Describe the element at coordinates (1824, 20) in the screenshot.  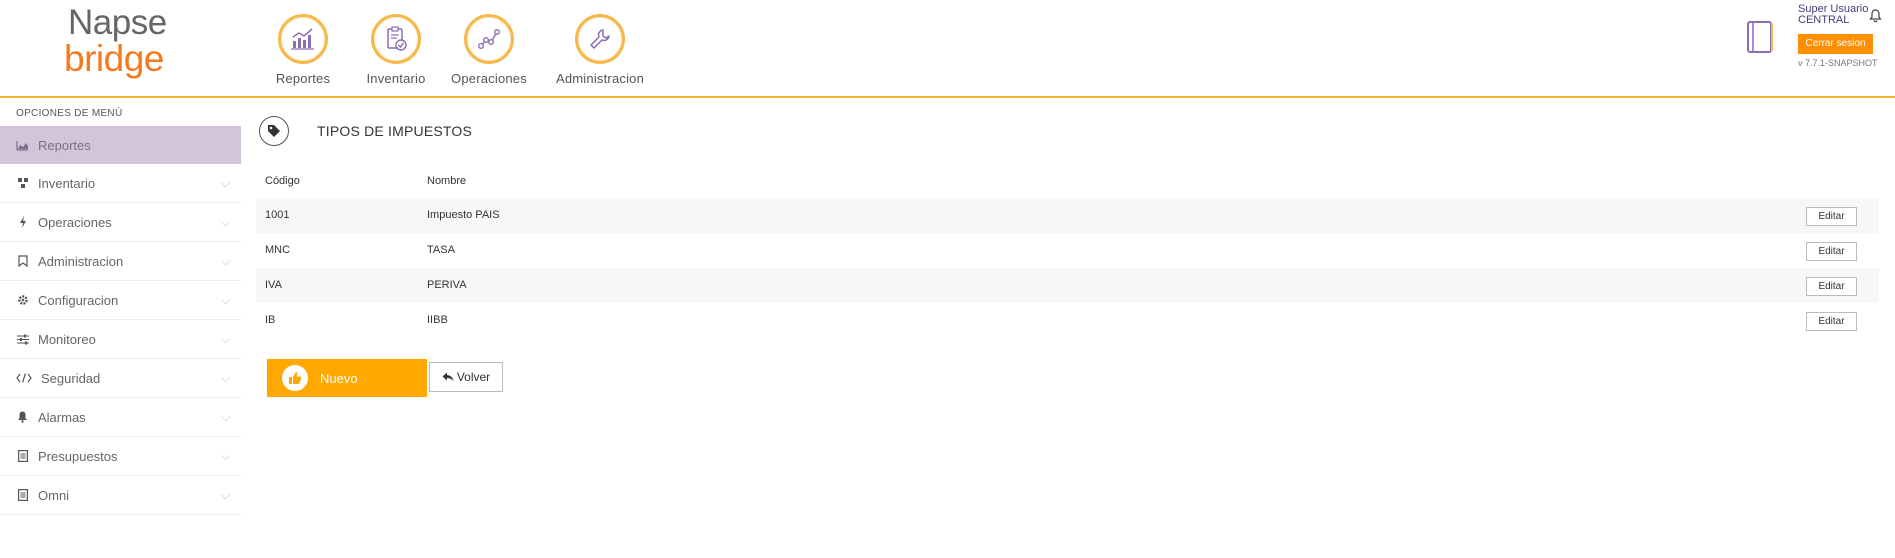
I see `user-branch: CENTRAL` at that location.